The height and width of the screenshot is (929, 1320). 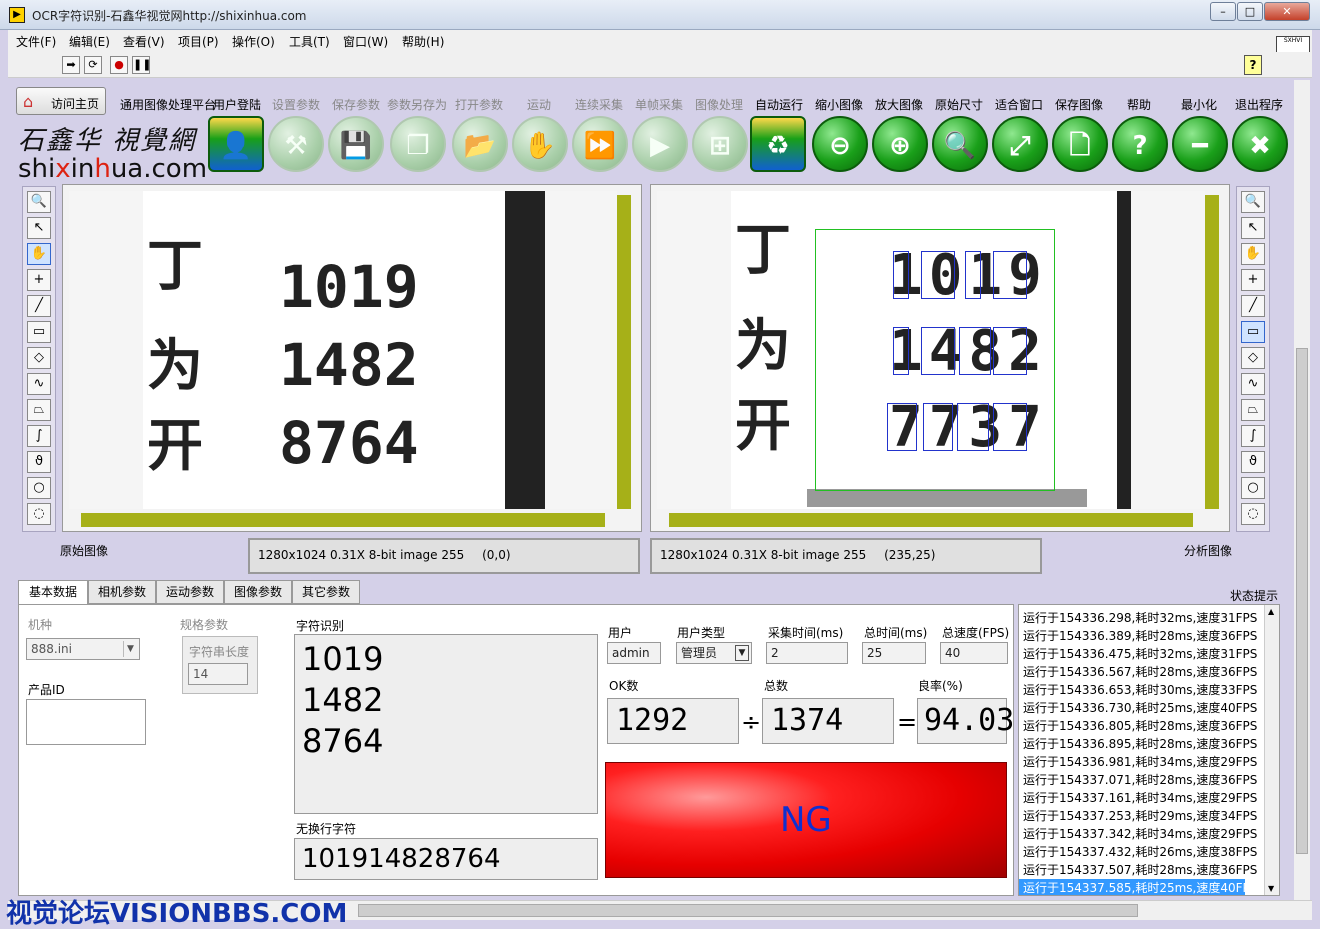 What do you see at coordinates (36, 41) in the screenshot?
I see `menu-file: 文件(F)` at bounding box center [36, 41].